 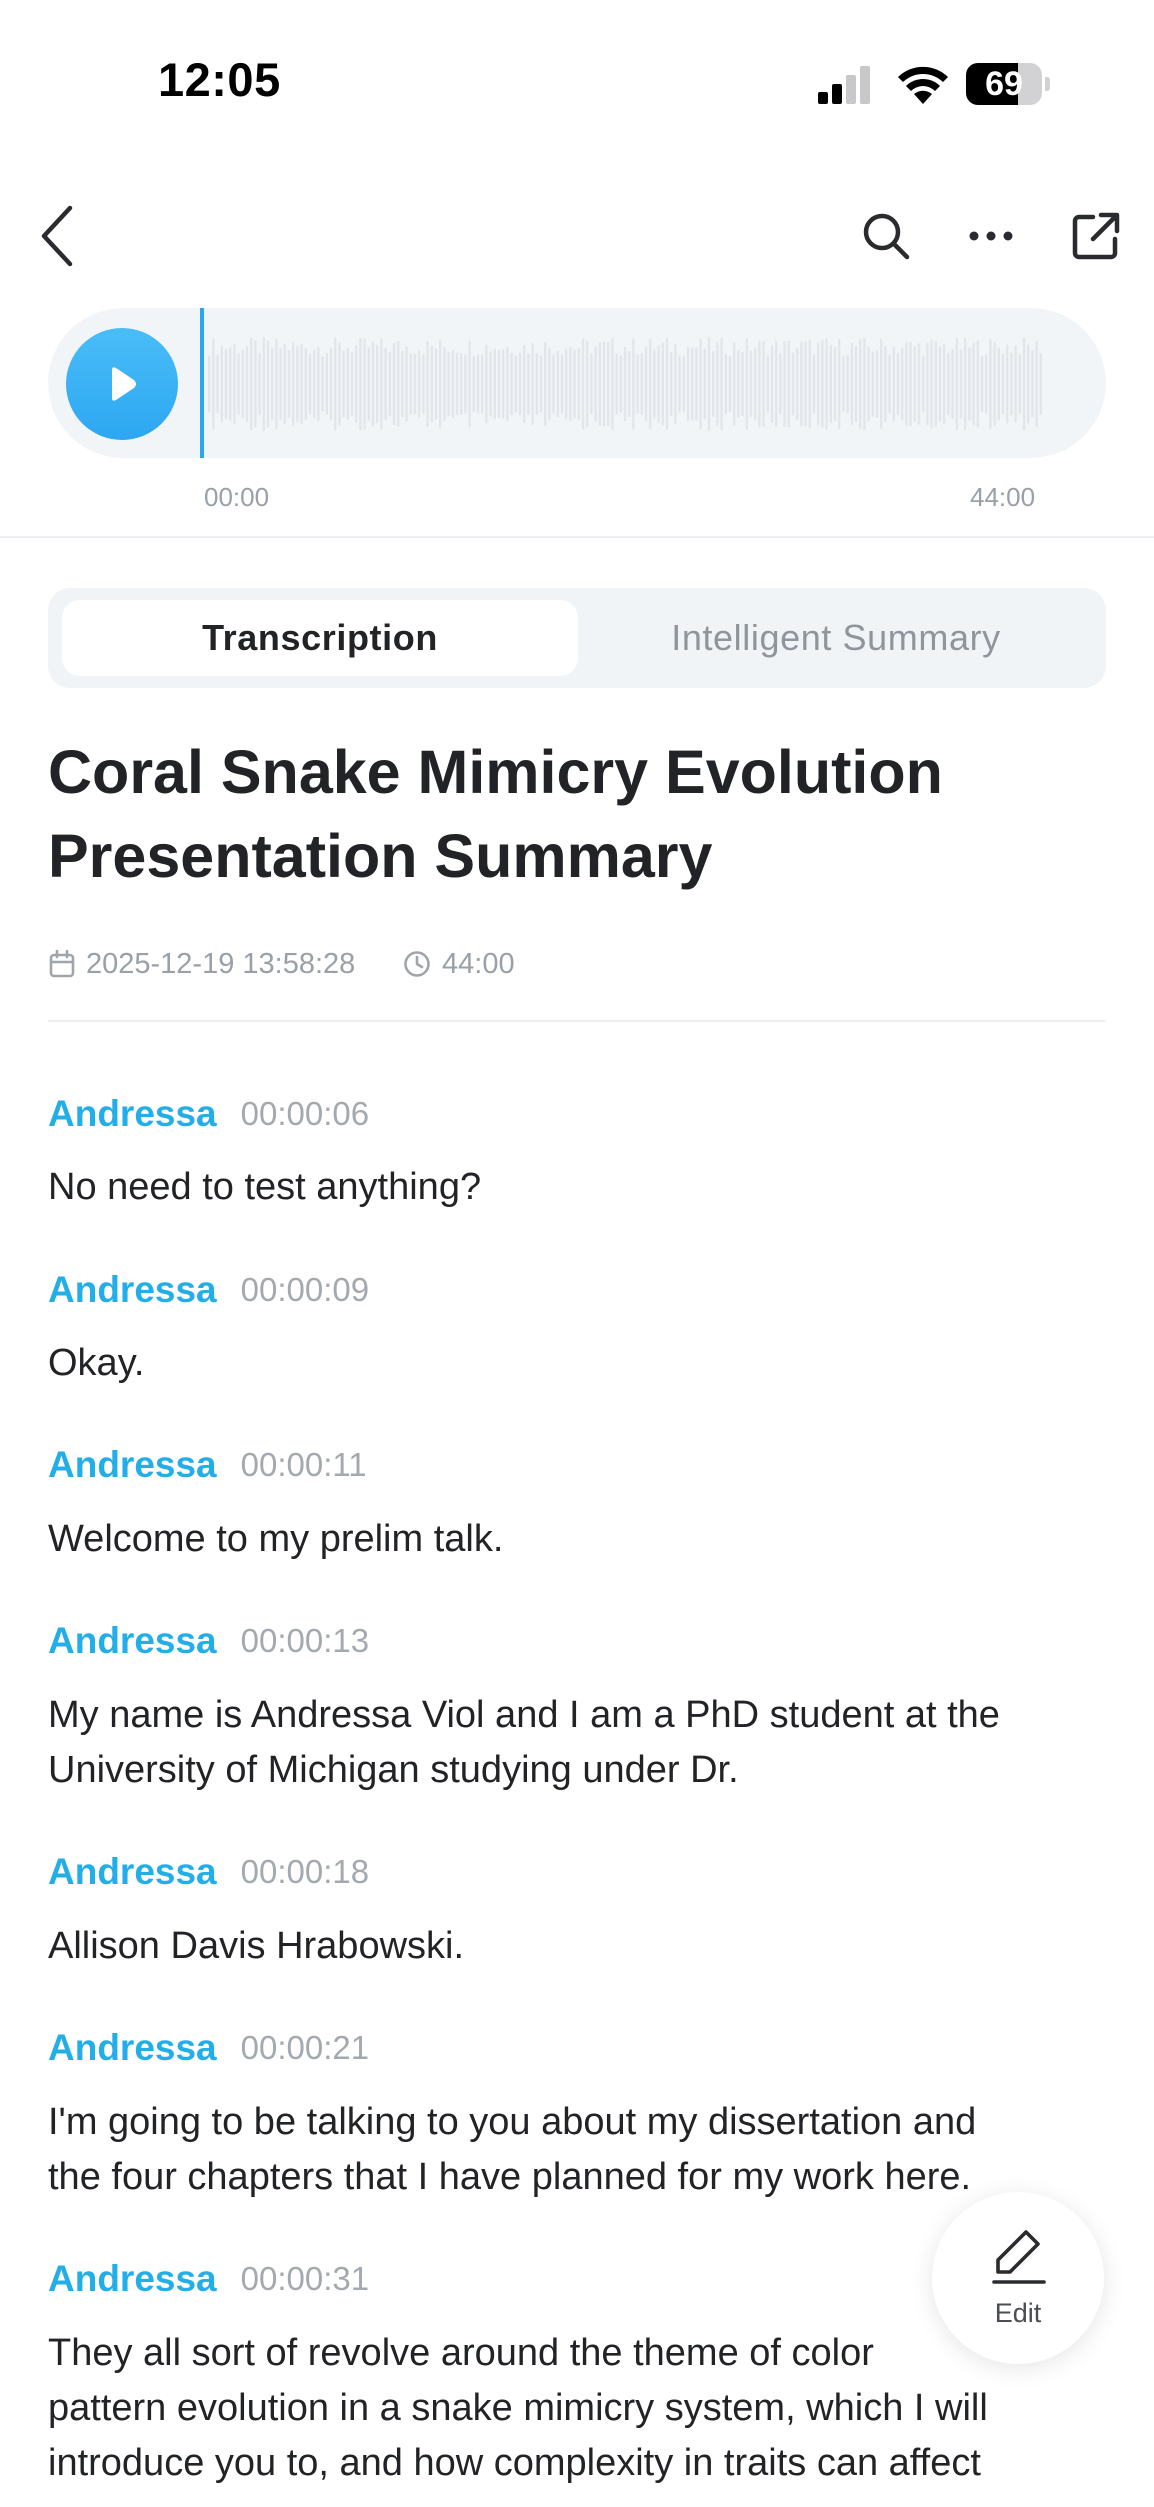 I want to click on tab-transcription: Transcription, so click(x=320, y=638).